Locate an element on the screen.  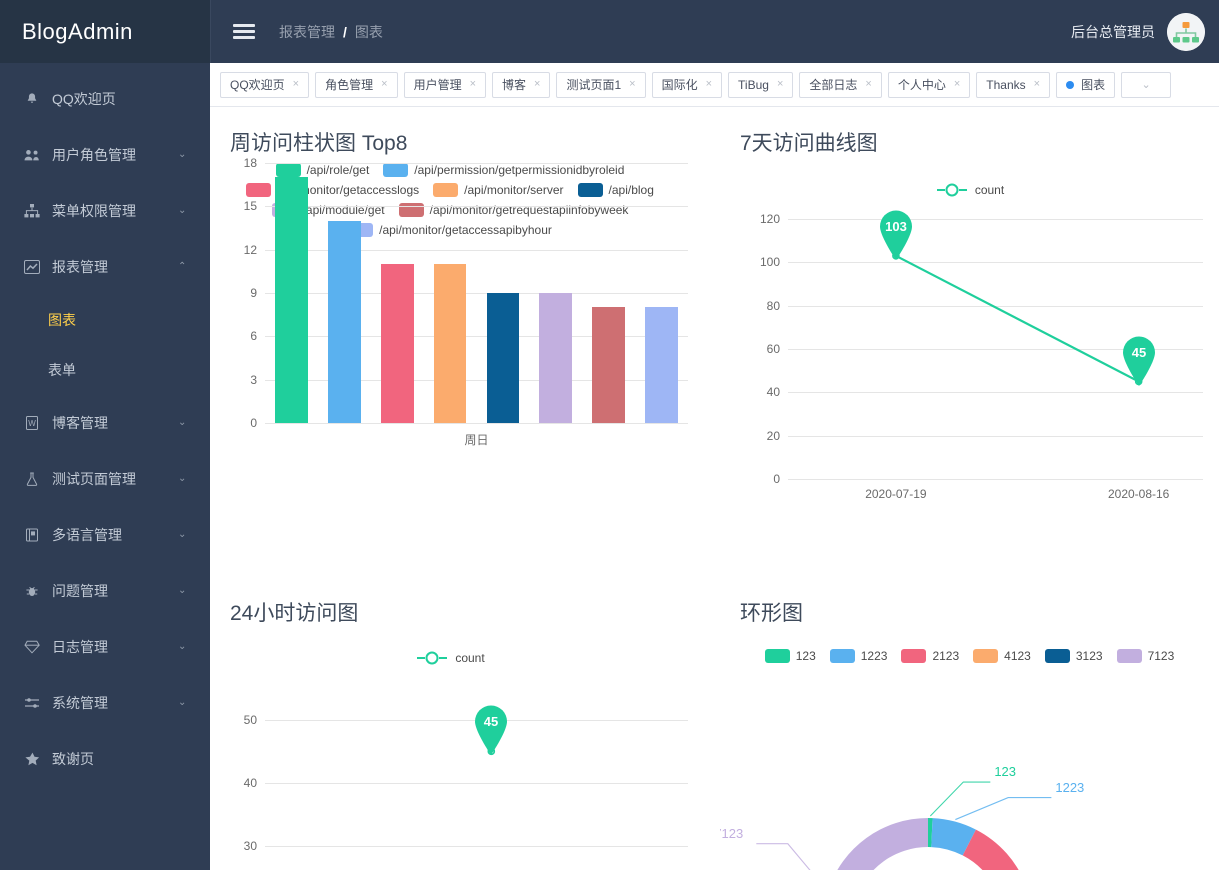
breadcrumb-parent: 报表管理 is located at coordinates (307, 32).